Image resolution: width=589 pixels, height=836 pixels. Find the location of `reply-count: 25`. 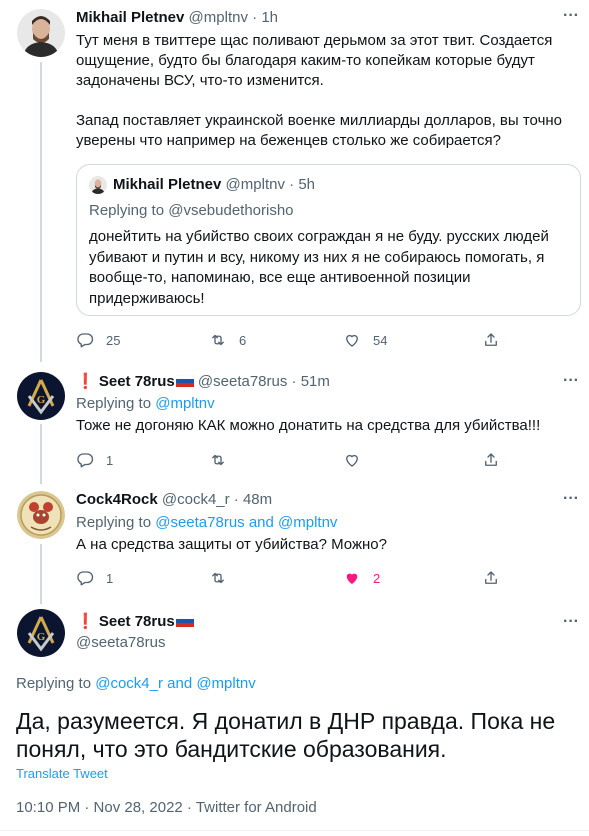

reply-count: 25 is located at coordinates (113, 340).